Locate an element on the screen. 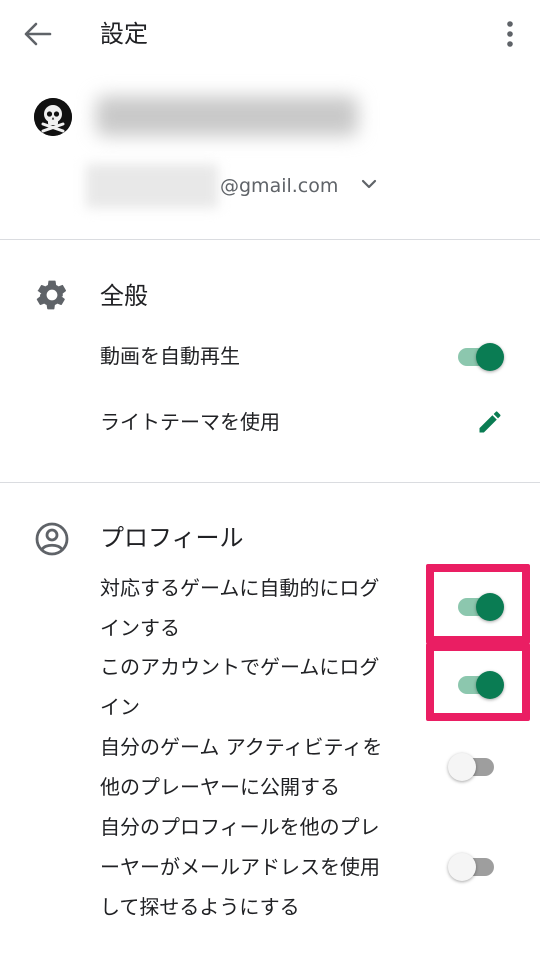 This screenshot has height=969, width=540. light-theme-label: ライトテーマを使用 is located at coordinates (259, 422).